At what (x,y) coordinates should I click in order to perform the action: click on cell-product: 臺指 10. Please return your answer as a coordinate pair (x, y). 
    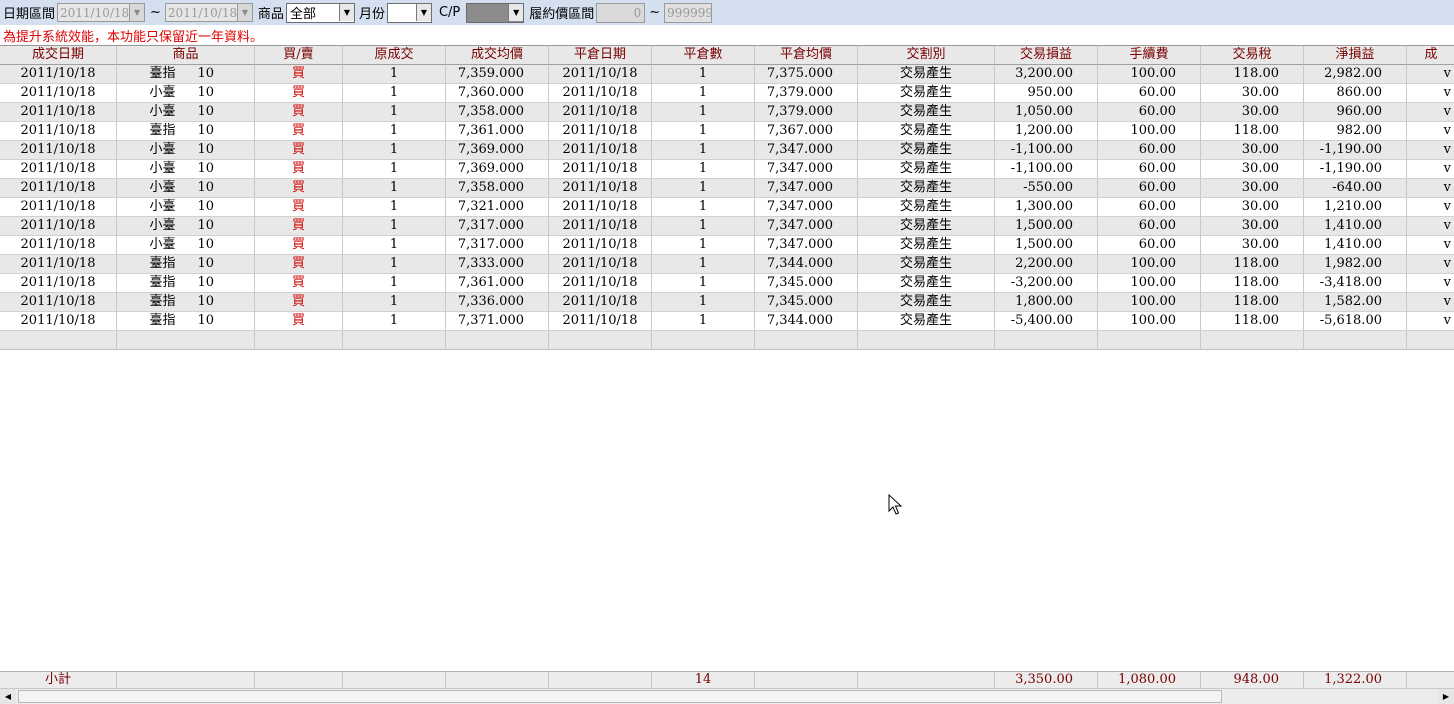
    Looking at the image, I should click on (186, 321).